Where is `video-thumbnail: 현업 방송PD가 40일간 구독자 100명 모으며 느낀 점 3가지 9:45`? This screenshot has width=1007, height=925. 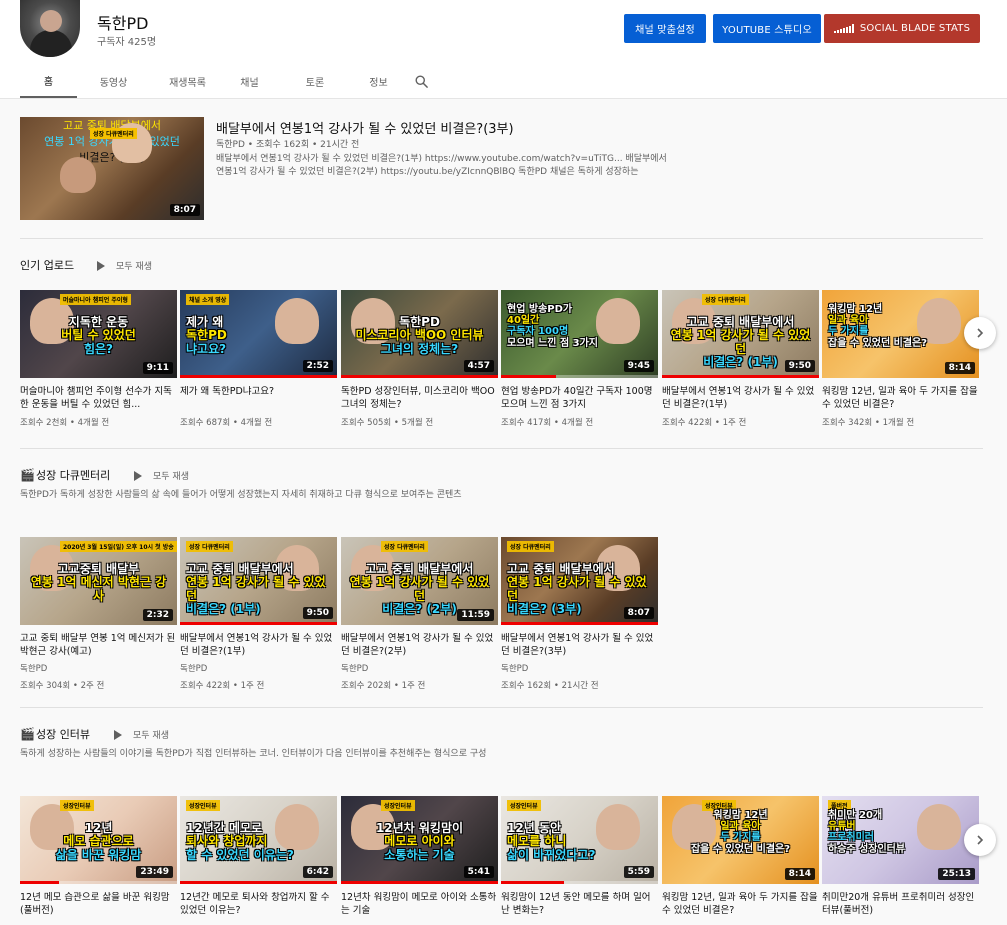
video-thumbnail: 현업 방송PD가 40일간 구독자 100명 모으며 느낀 점 3가지 9:45 is located at coordinates (579, 334).